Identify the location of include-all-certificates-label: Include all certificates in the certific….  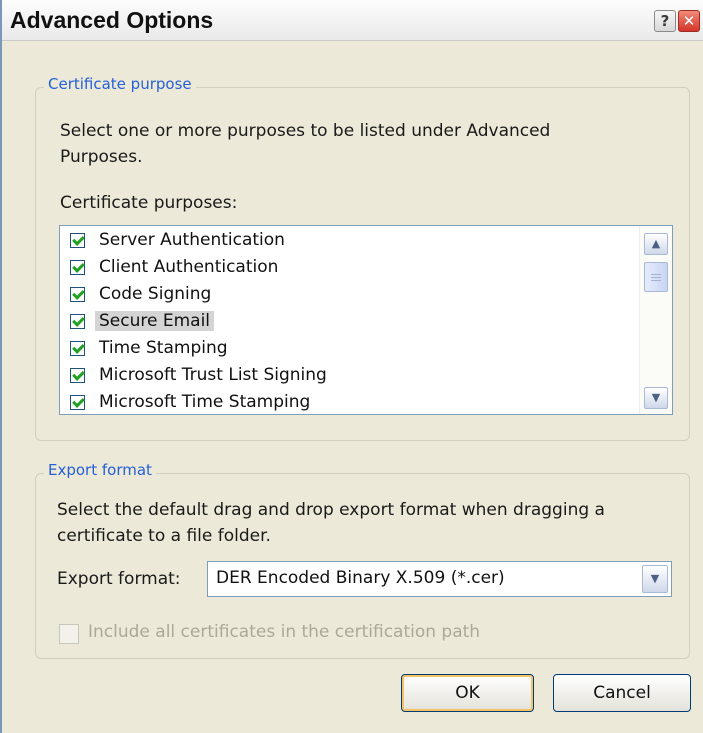
(284, 632).